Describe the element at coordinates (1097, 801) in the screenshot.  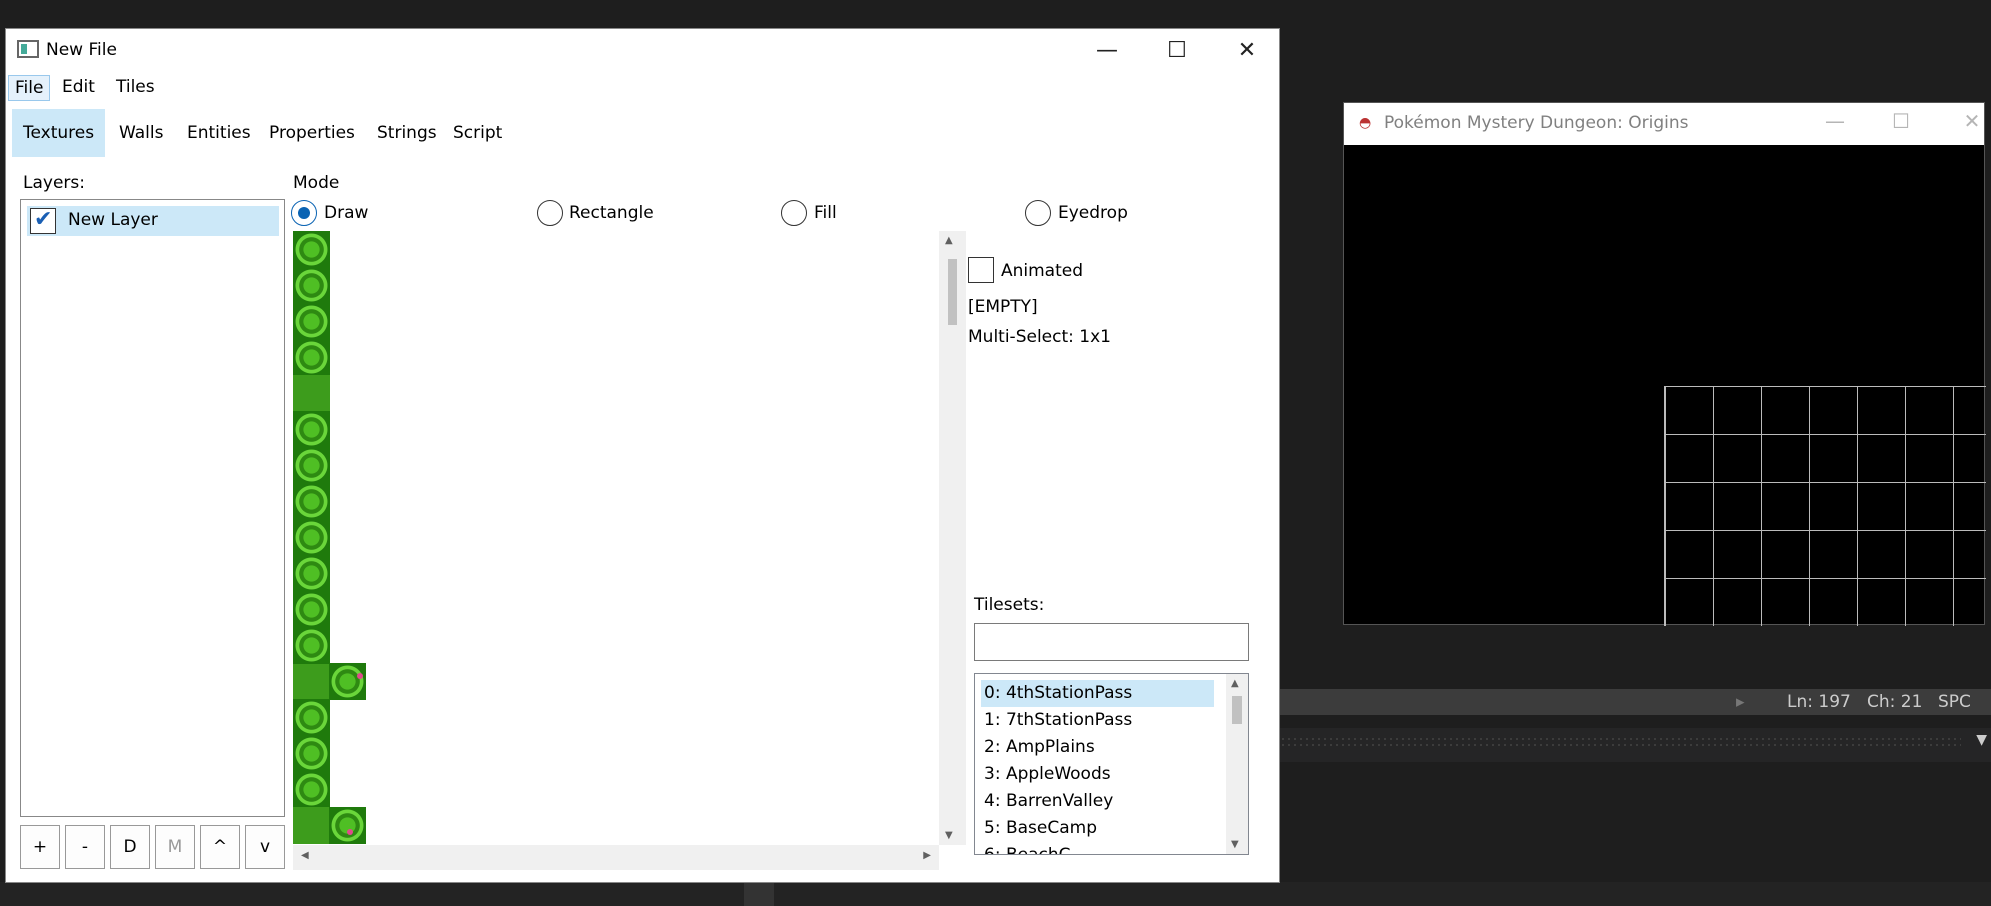
I see `list-item: 4: BarrenValley` at that location.